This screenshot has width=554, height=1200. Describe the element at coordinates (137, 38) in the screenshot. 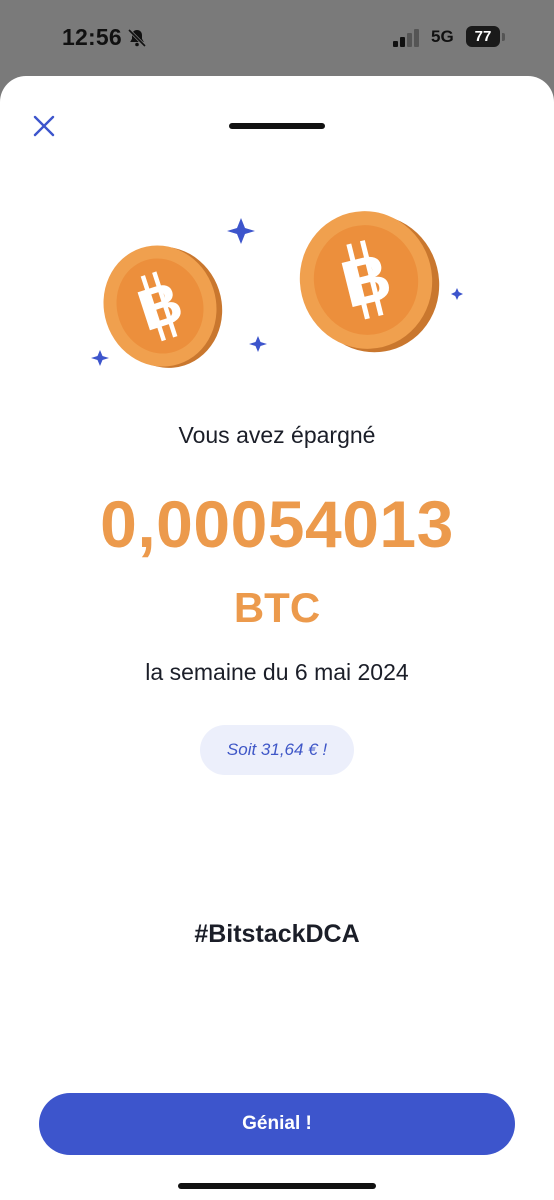

I see `bell-slash-icon` at that location.